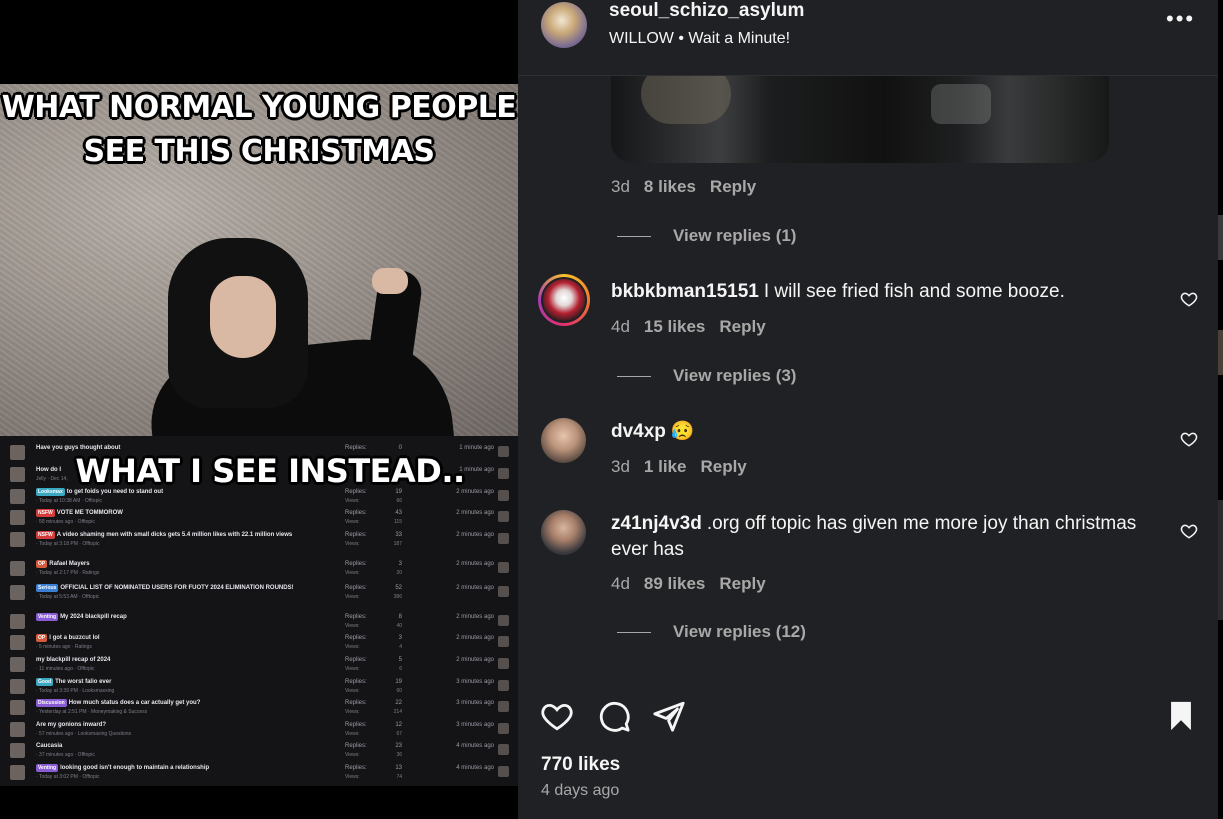 This screenshot has width=1223, height=819. Describe the element at coordinates (398, 513) in the screenshot. I see `replies-count: 43` at that location.